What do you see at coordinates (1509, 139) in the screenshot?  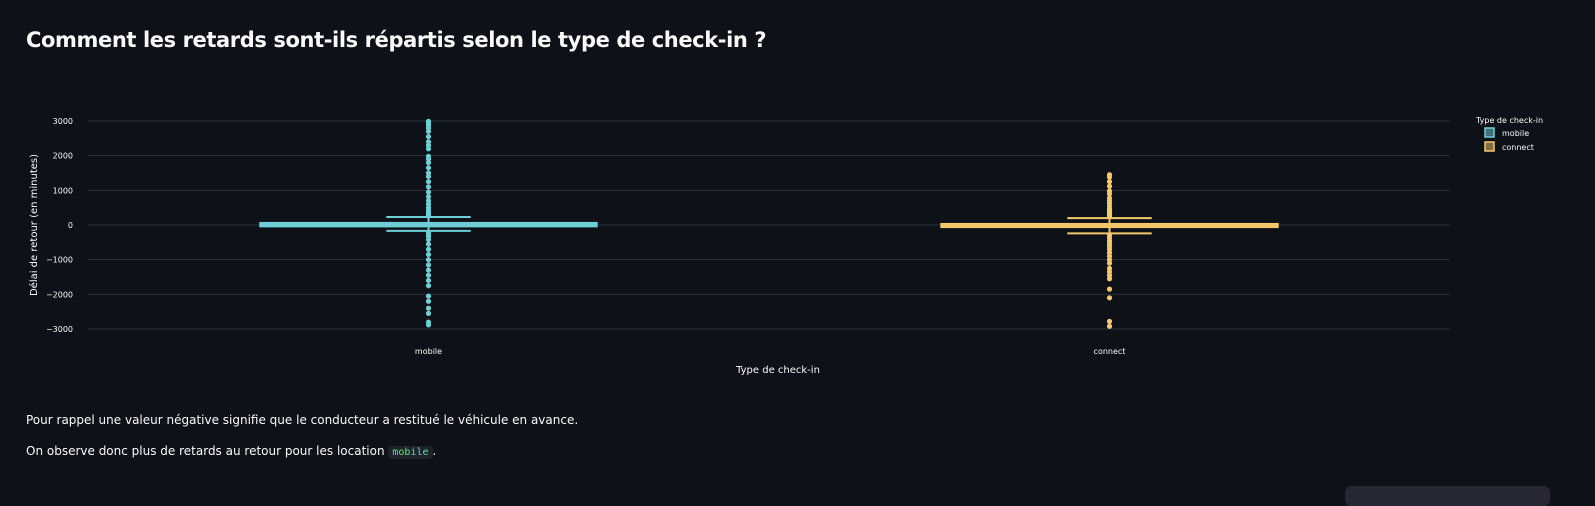 I see `legend-items: mobile connect` at bounding box center [1509, 139].